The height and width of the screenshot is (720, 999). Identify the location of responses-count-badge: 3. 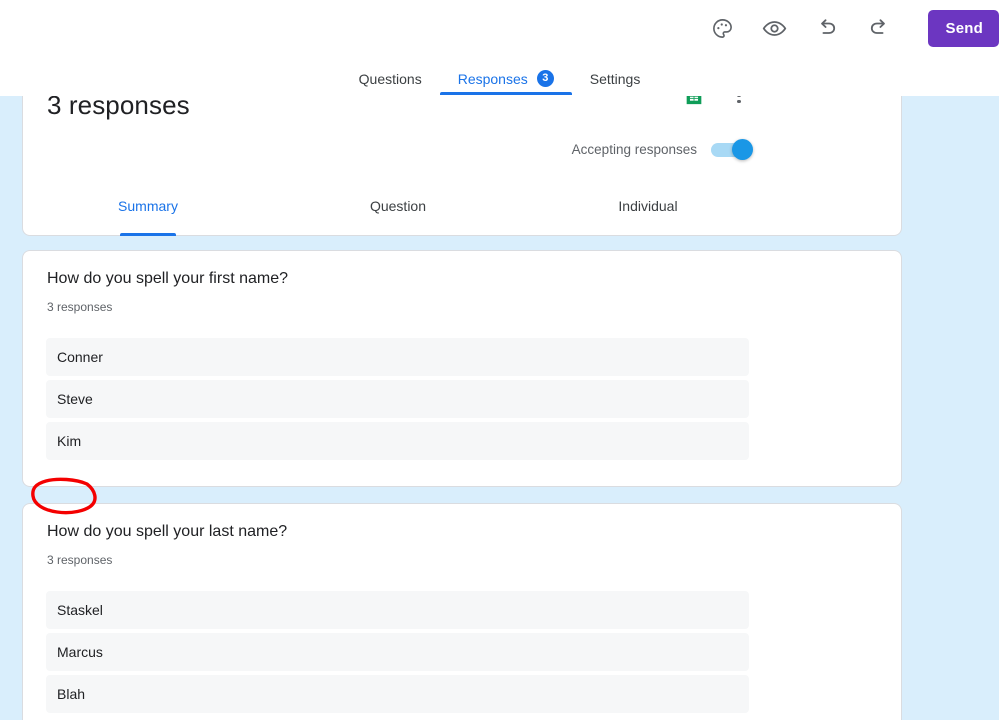
(545, 78).